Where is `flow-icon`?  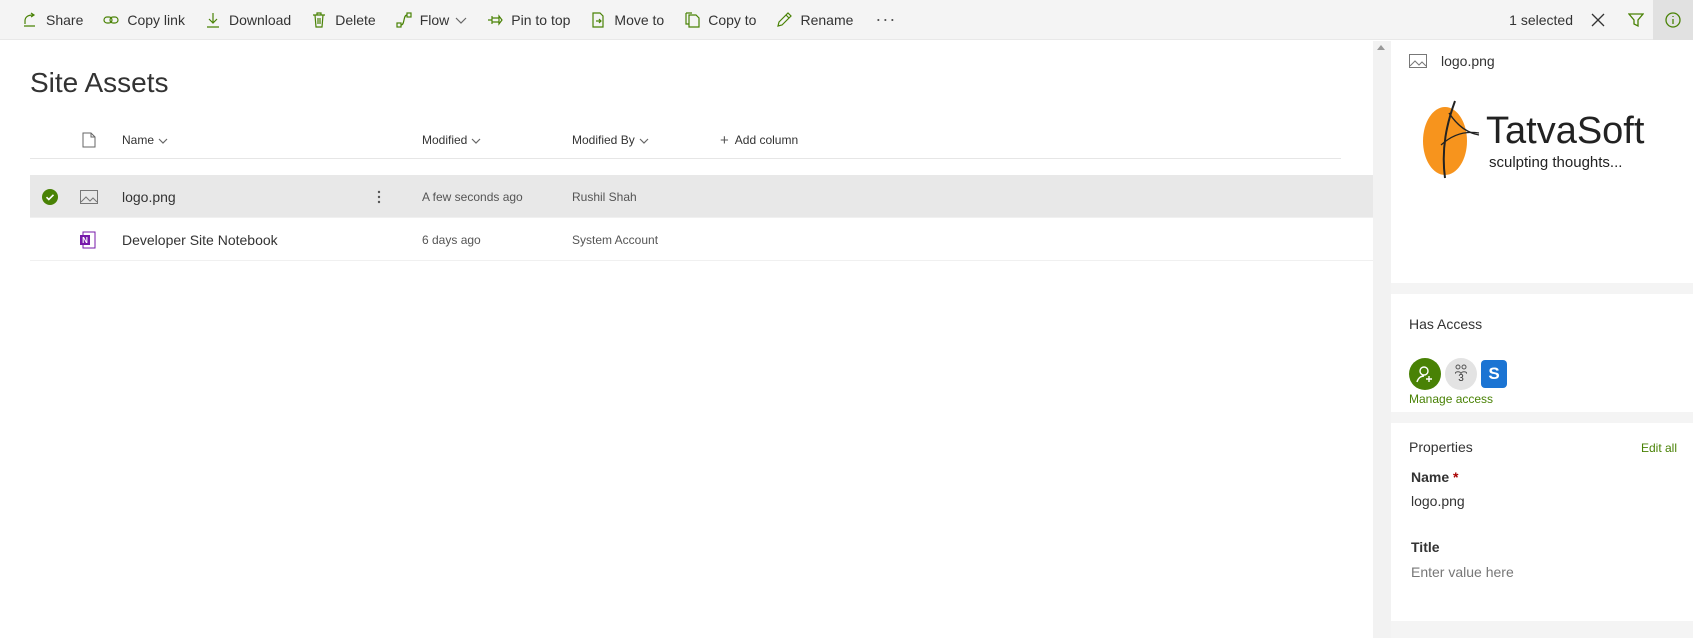
flow-icon is located at coordinates (404, 19).